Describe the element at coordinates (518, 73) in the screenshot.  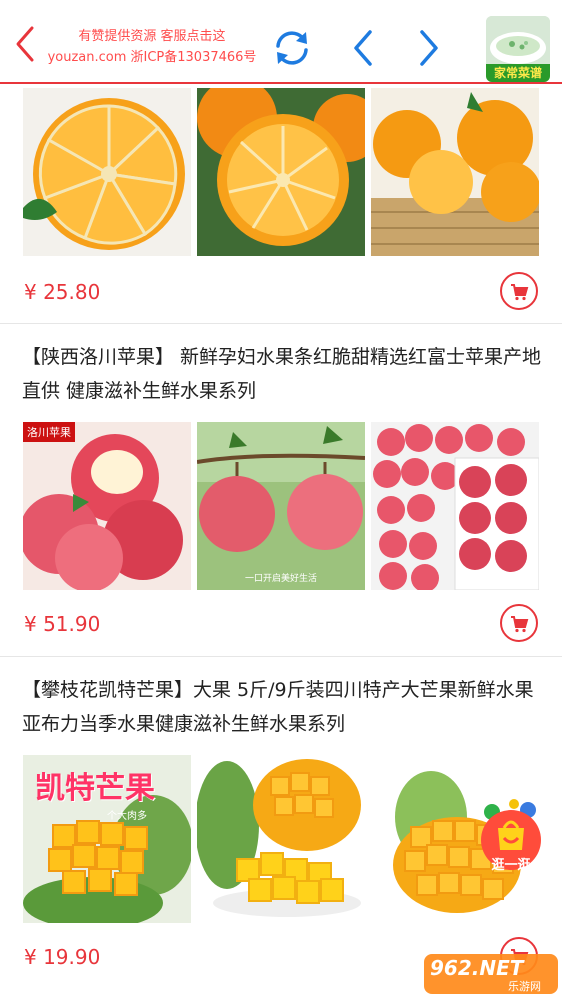
I see `thumbnail-label: 家常菜谱` at that location.